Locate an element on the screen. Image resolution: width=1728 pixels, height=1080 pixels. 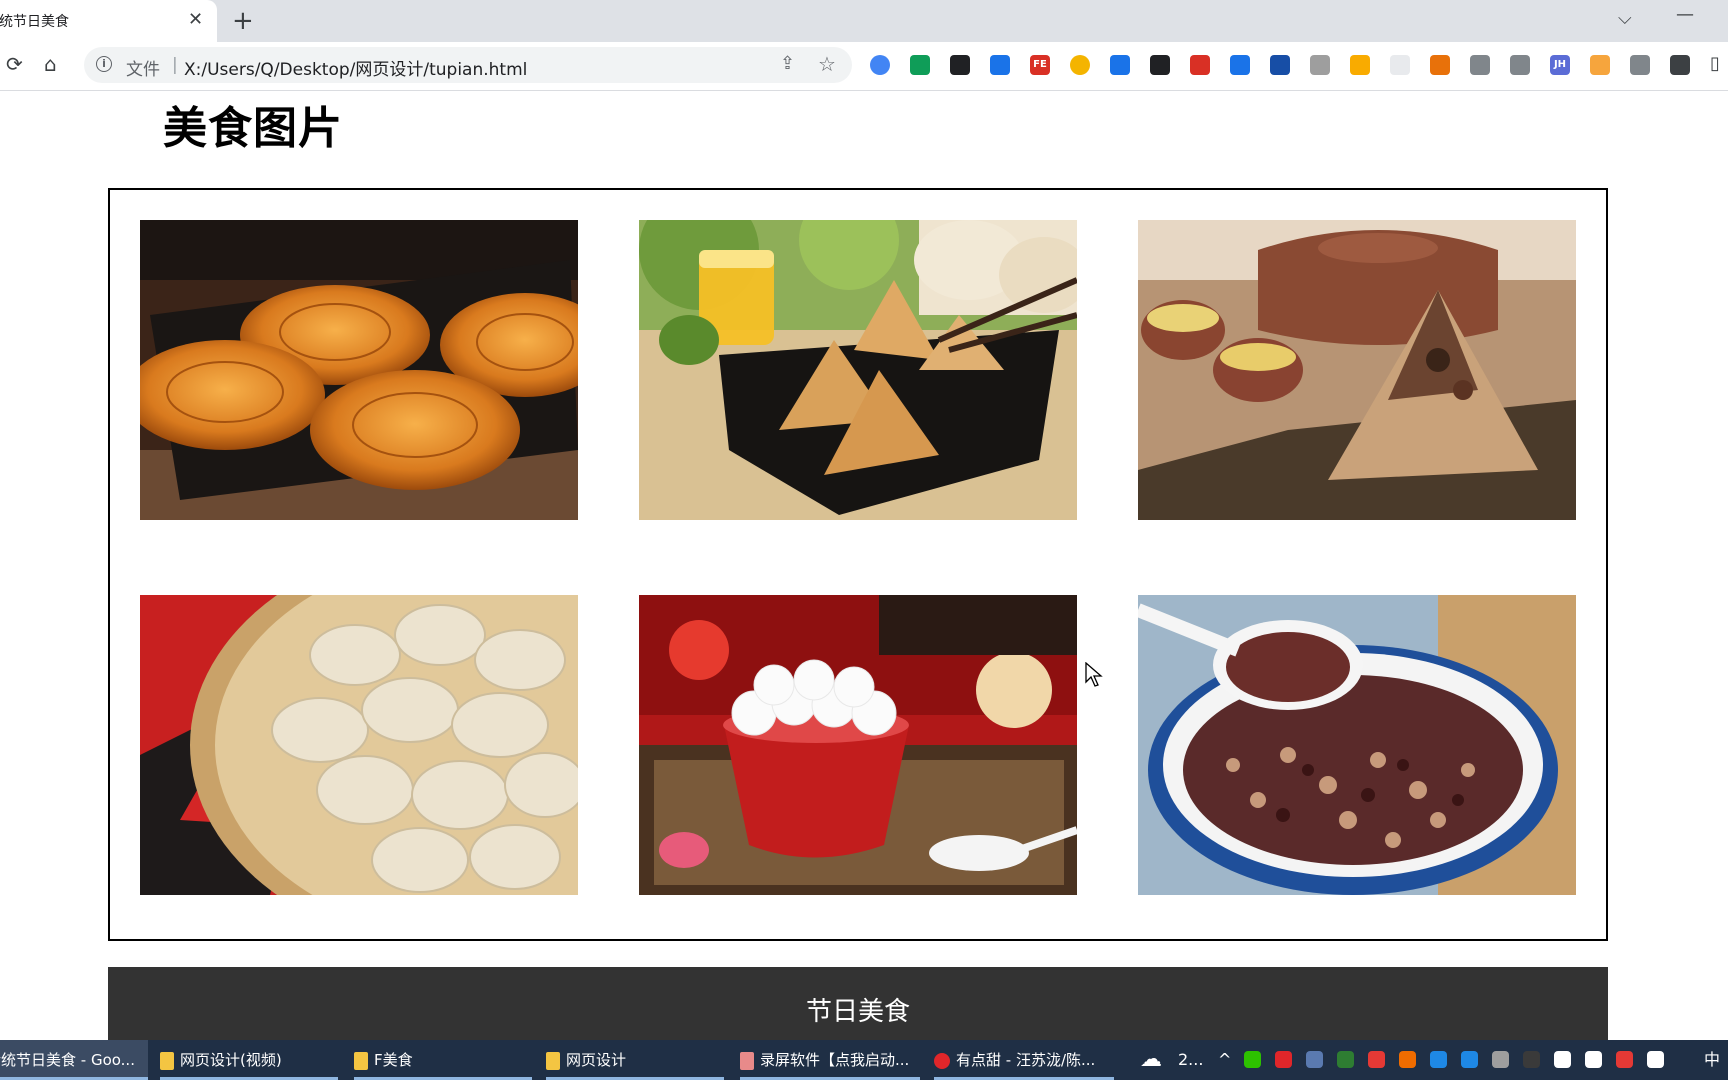
stop-ext-icon is located at coordinates (1200, 65).